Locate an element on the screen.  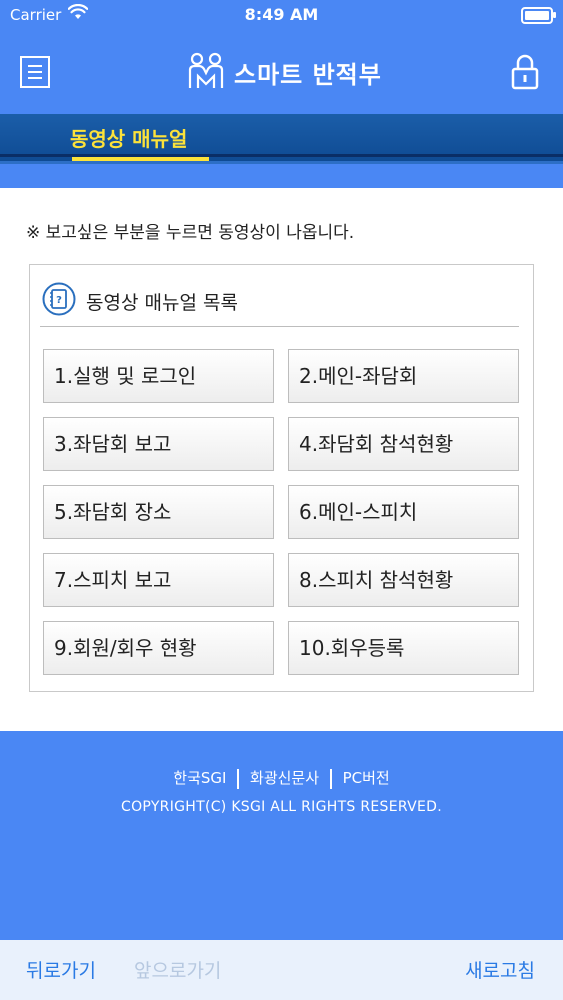
video-button-10: 10.회우등록 is located at coordinates (403, 648).